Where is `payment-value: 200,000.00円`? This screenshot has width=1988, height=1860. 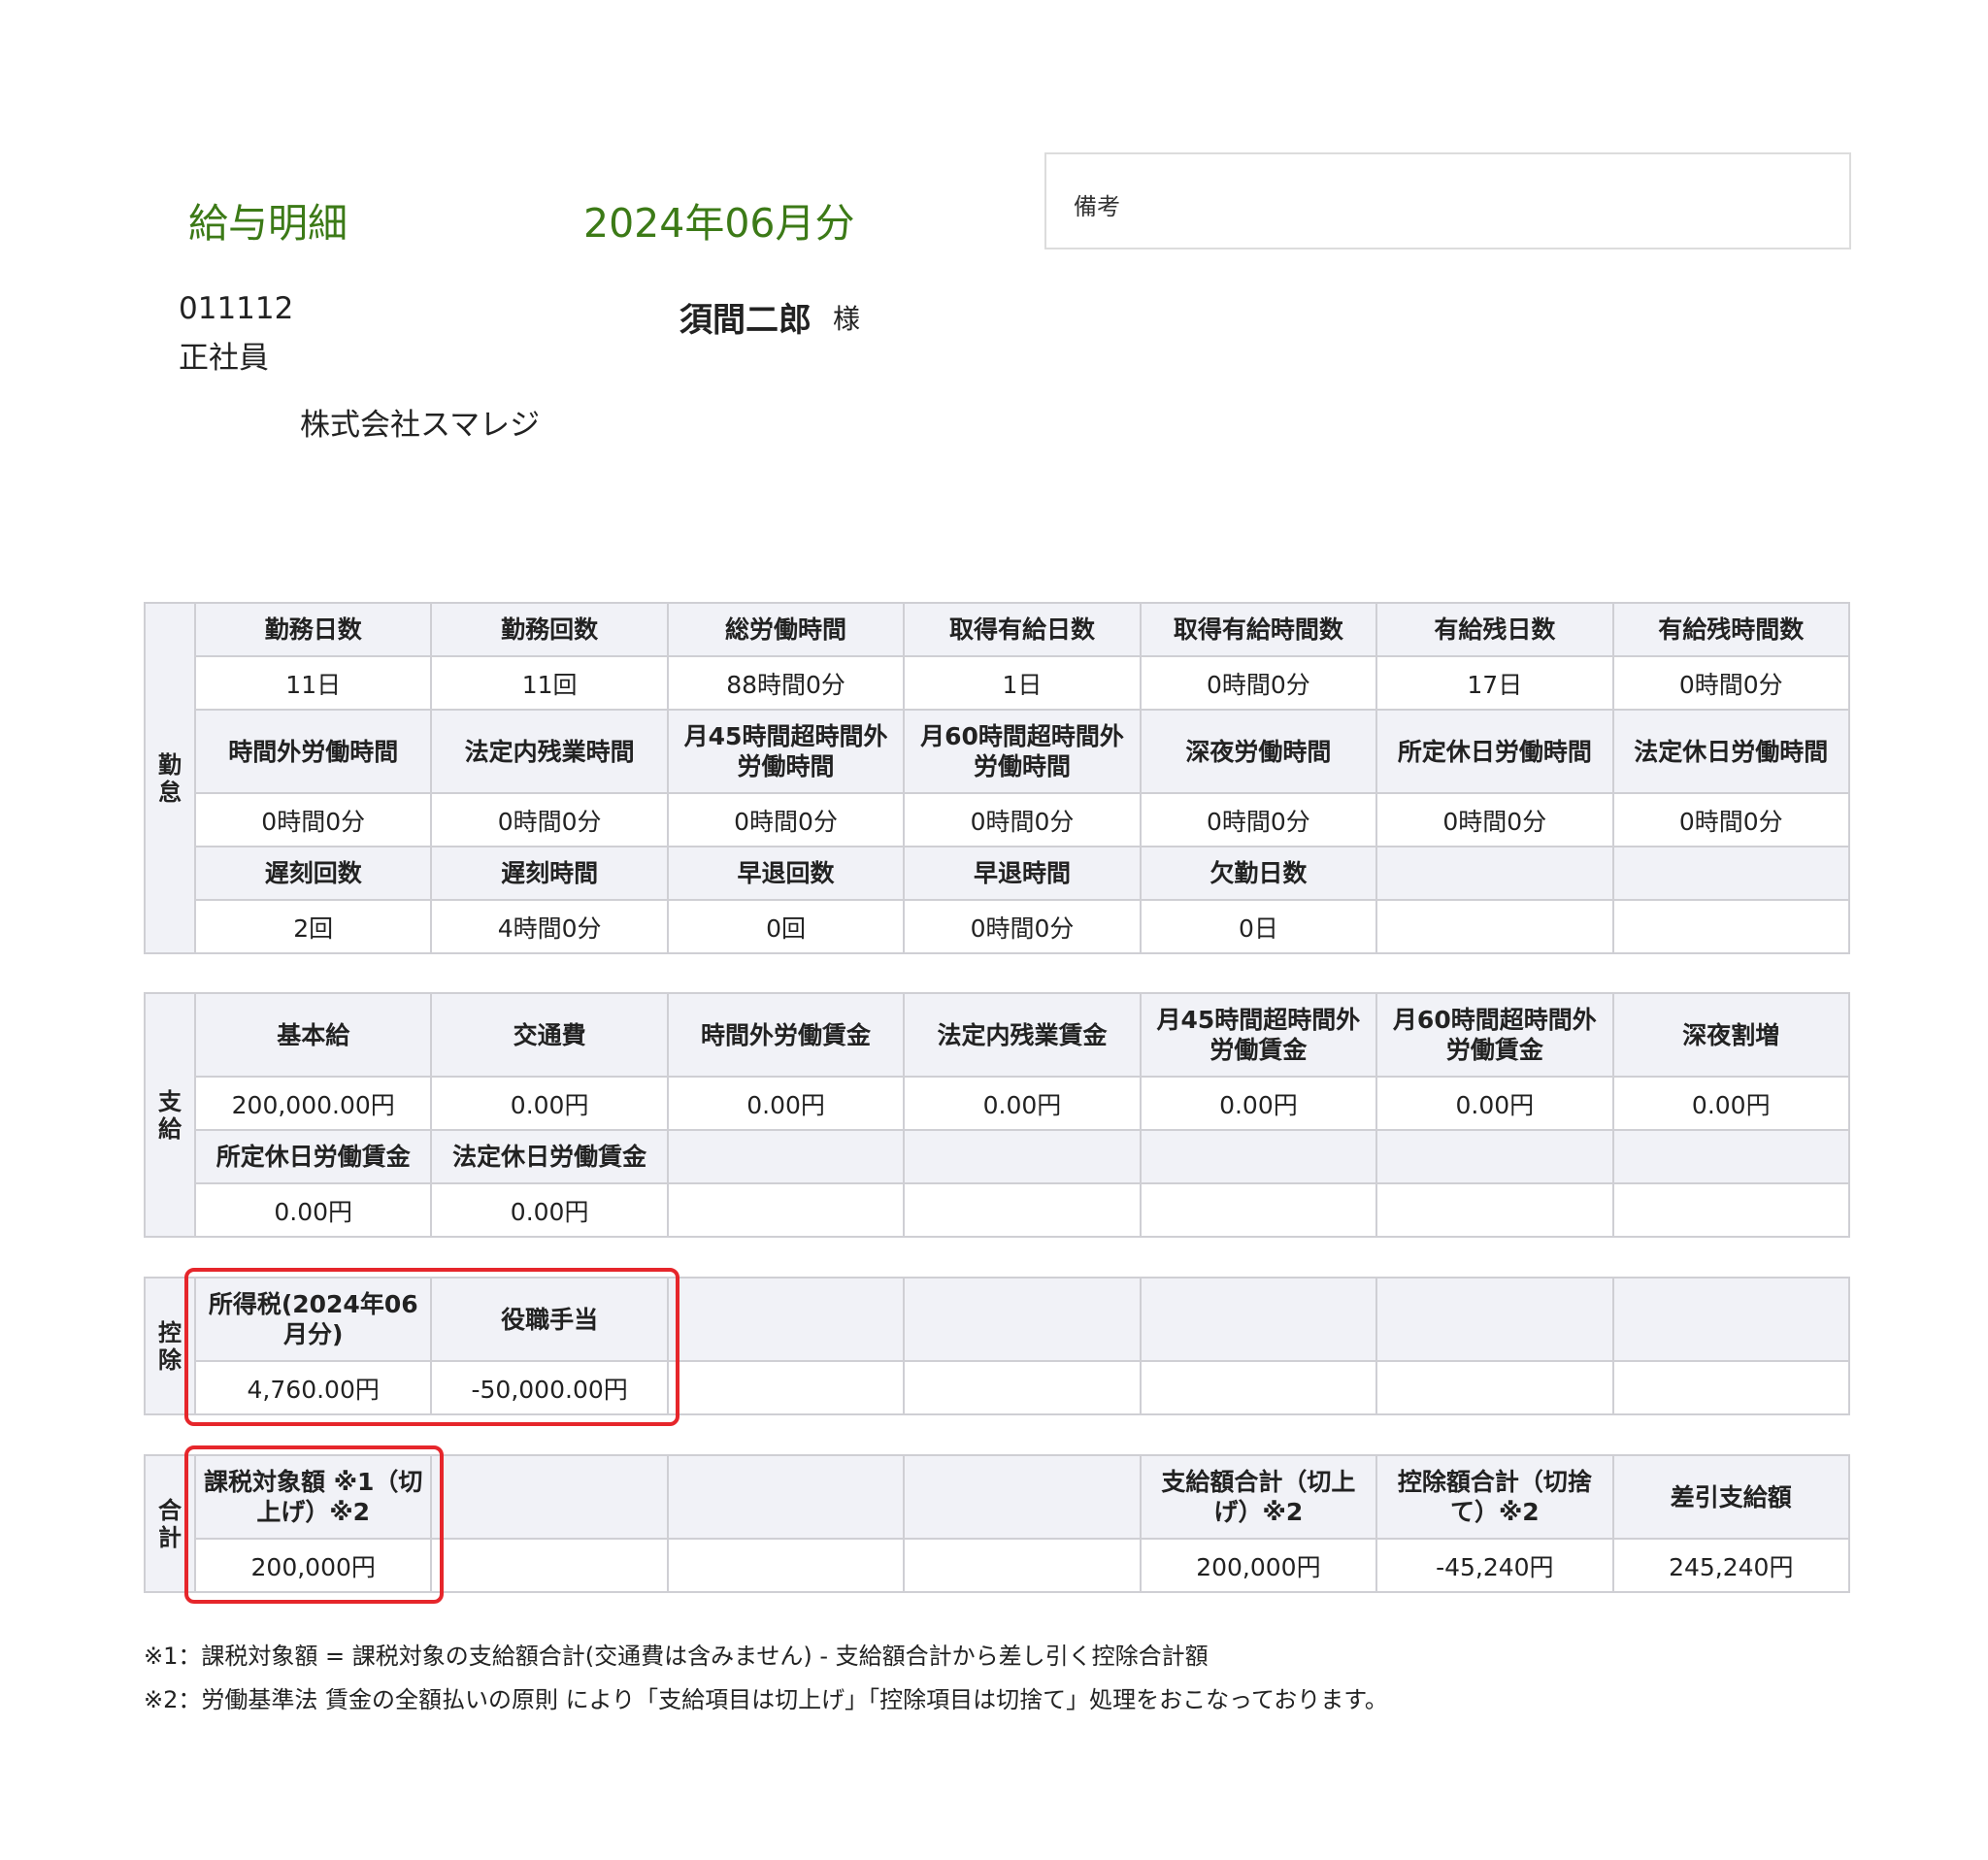 payment-value: 200,000.00円 is located at coordinates (313, 1103).